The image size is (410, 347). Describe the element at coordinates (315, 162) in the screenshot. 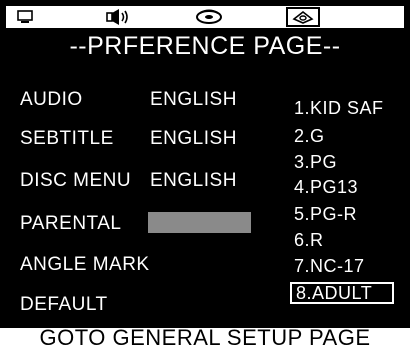

I see `parental-option: 3.PG` at that location.